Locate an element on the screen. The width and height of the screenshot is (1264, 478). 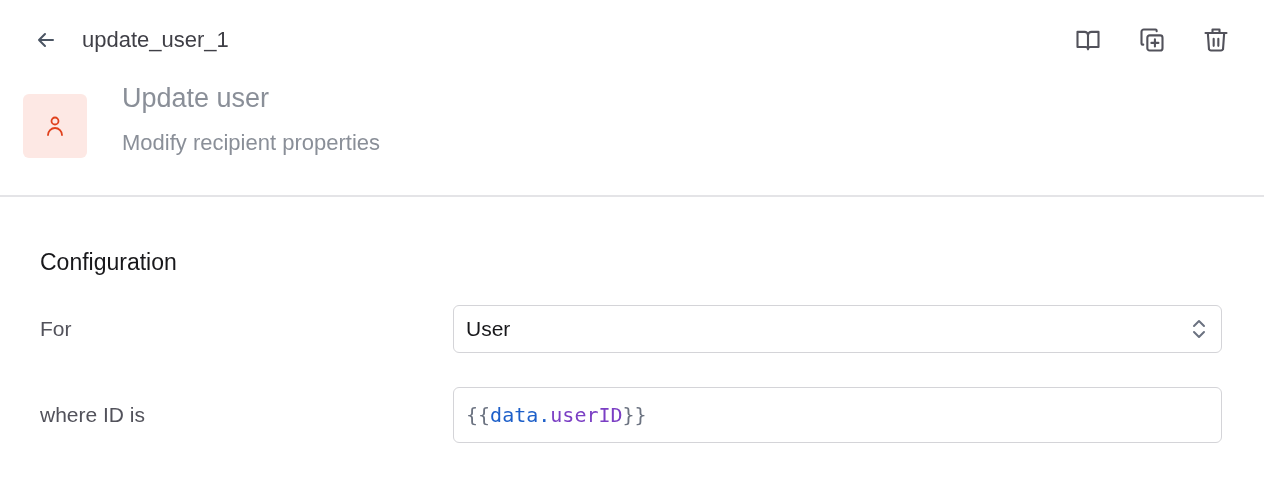
code-input-field: {{data.userID}} is located at coordinates (837, 415).